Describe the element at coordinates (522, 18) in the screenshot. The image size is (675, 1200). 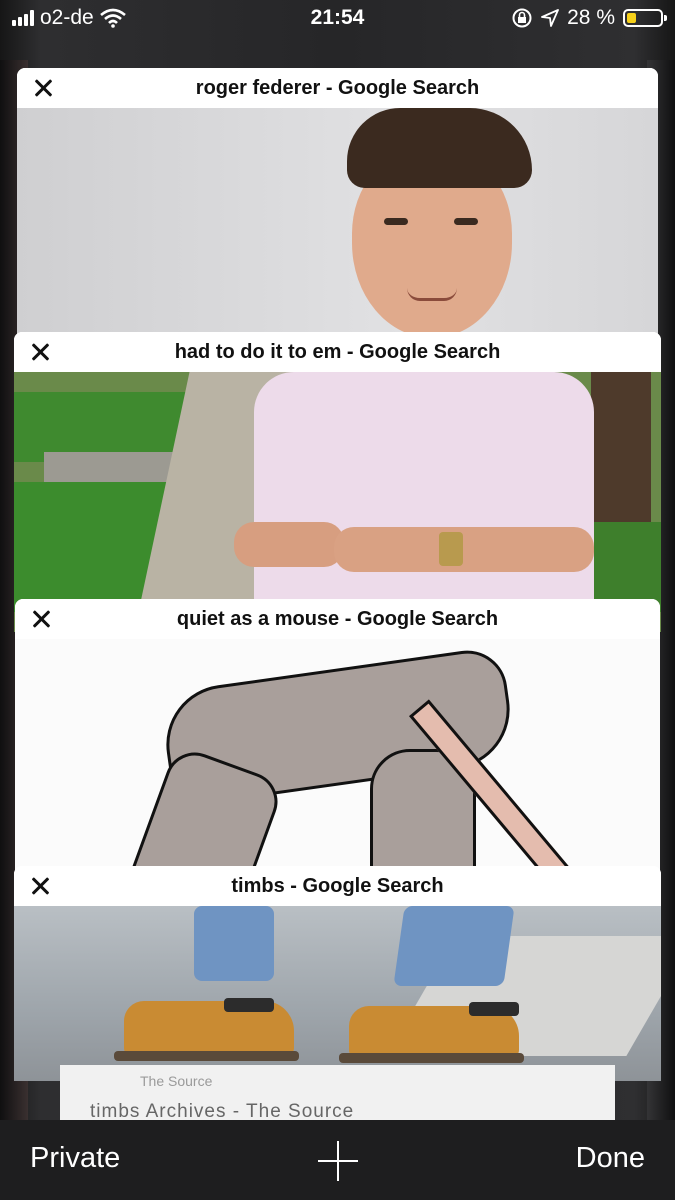
I see `orientation-lock-icon` at that location.